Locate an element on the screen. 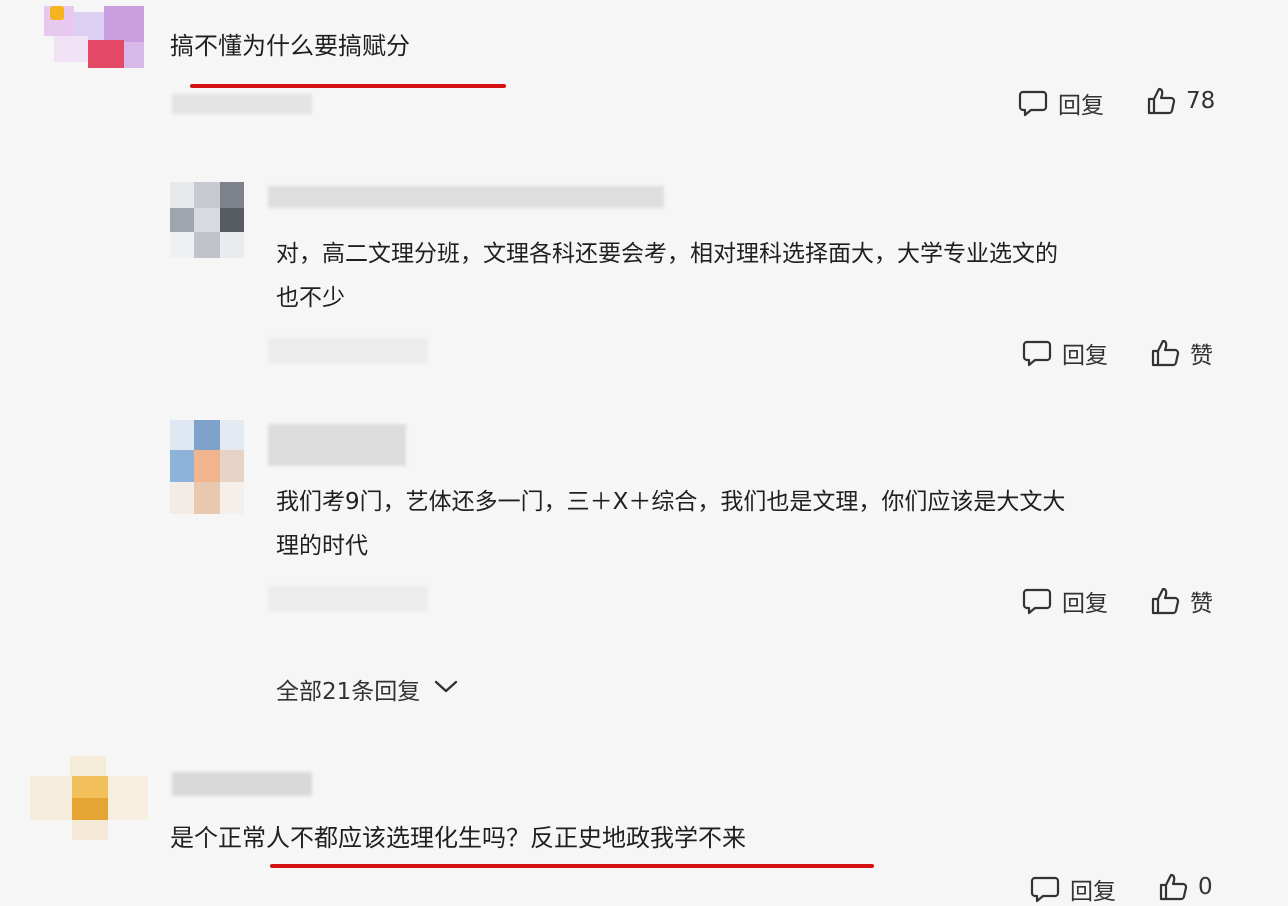  reply-text: 我们考9门，艺体还多一门，三＋X＋综合，我们也是文理，你们应该是大文大 理的时代 is located at coordinates (756, 524).